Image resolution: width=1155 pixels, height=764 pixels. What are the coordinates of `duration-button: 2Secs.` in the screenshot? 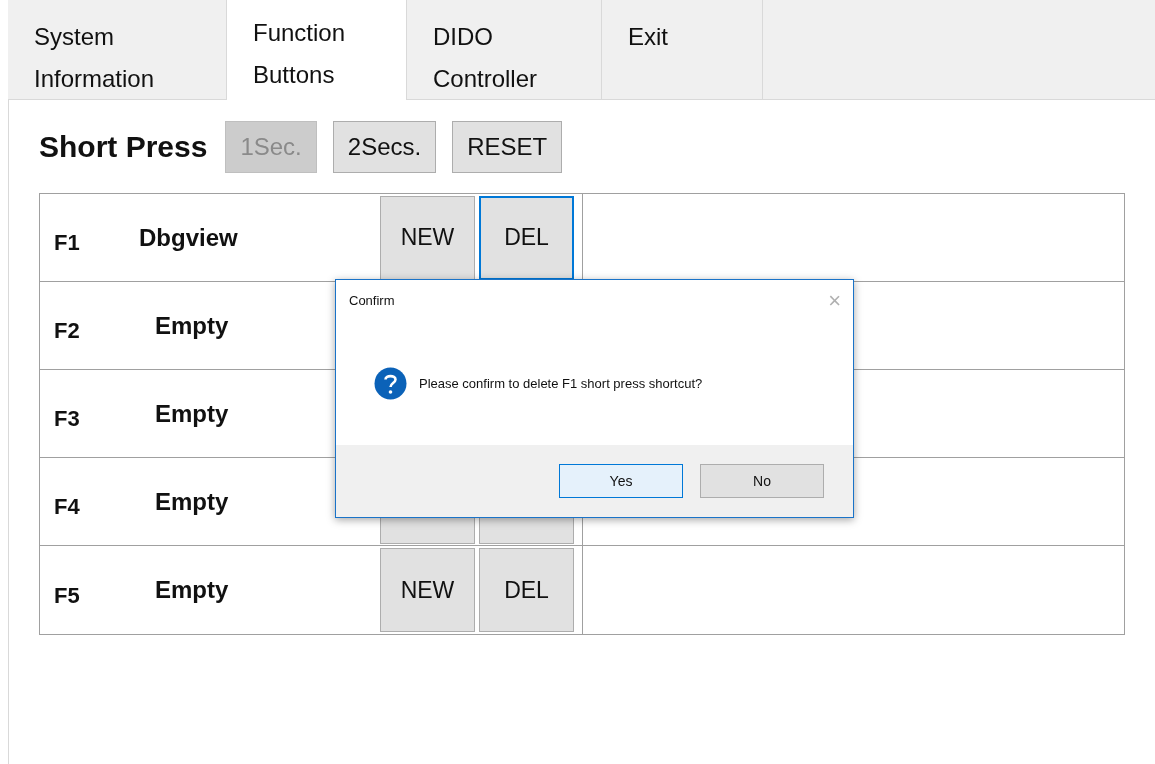 It's located at (384, 146).